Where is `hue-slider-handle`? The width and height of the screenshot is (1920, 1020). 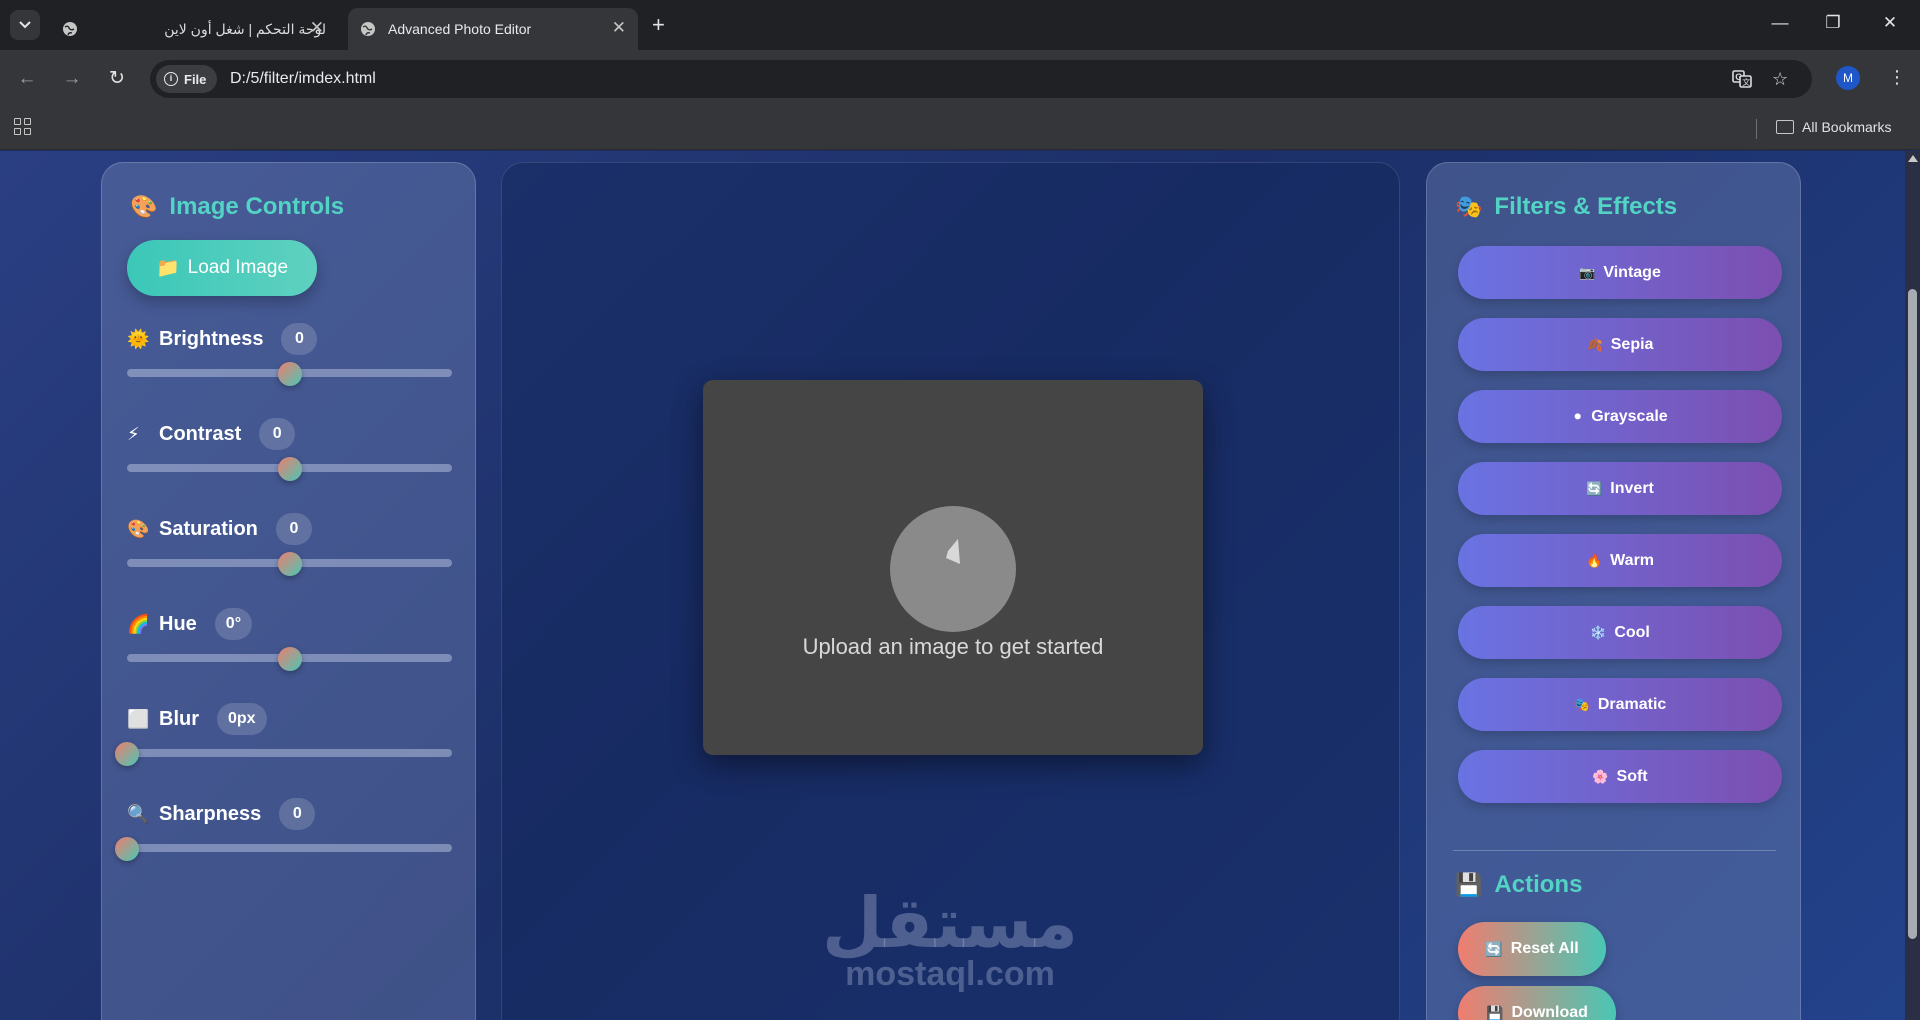
hue-slider-handle is located at coordinates (289, 659).